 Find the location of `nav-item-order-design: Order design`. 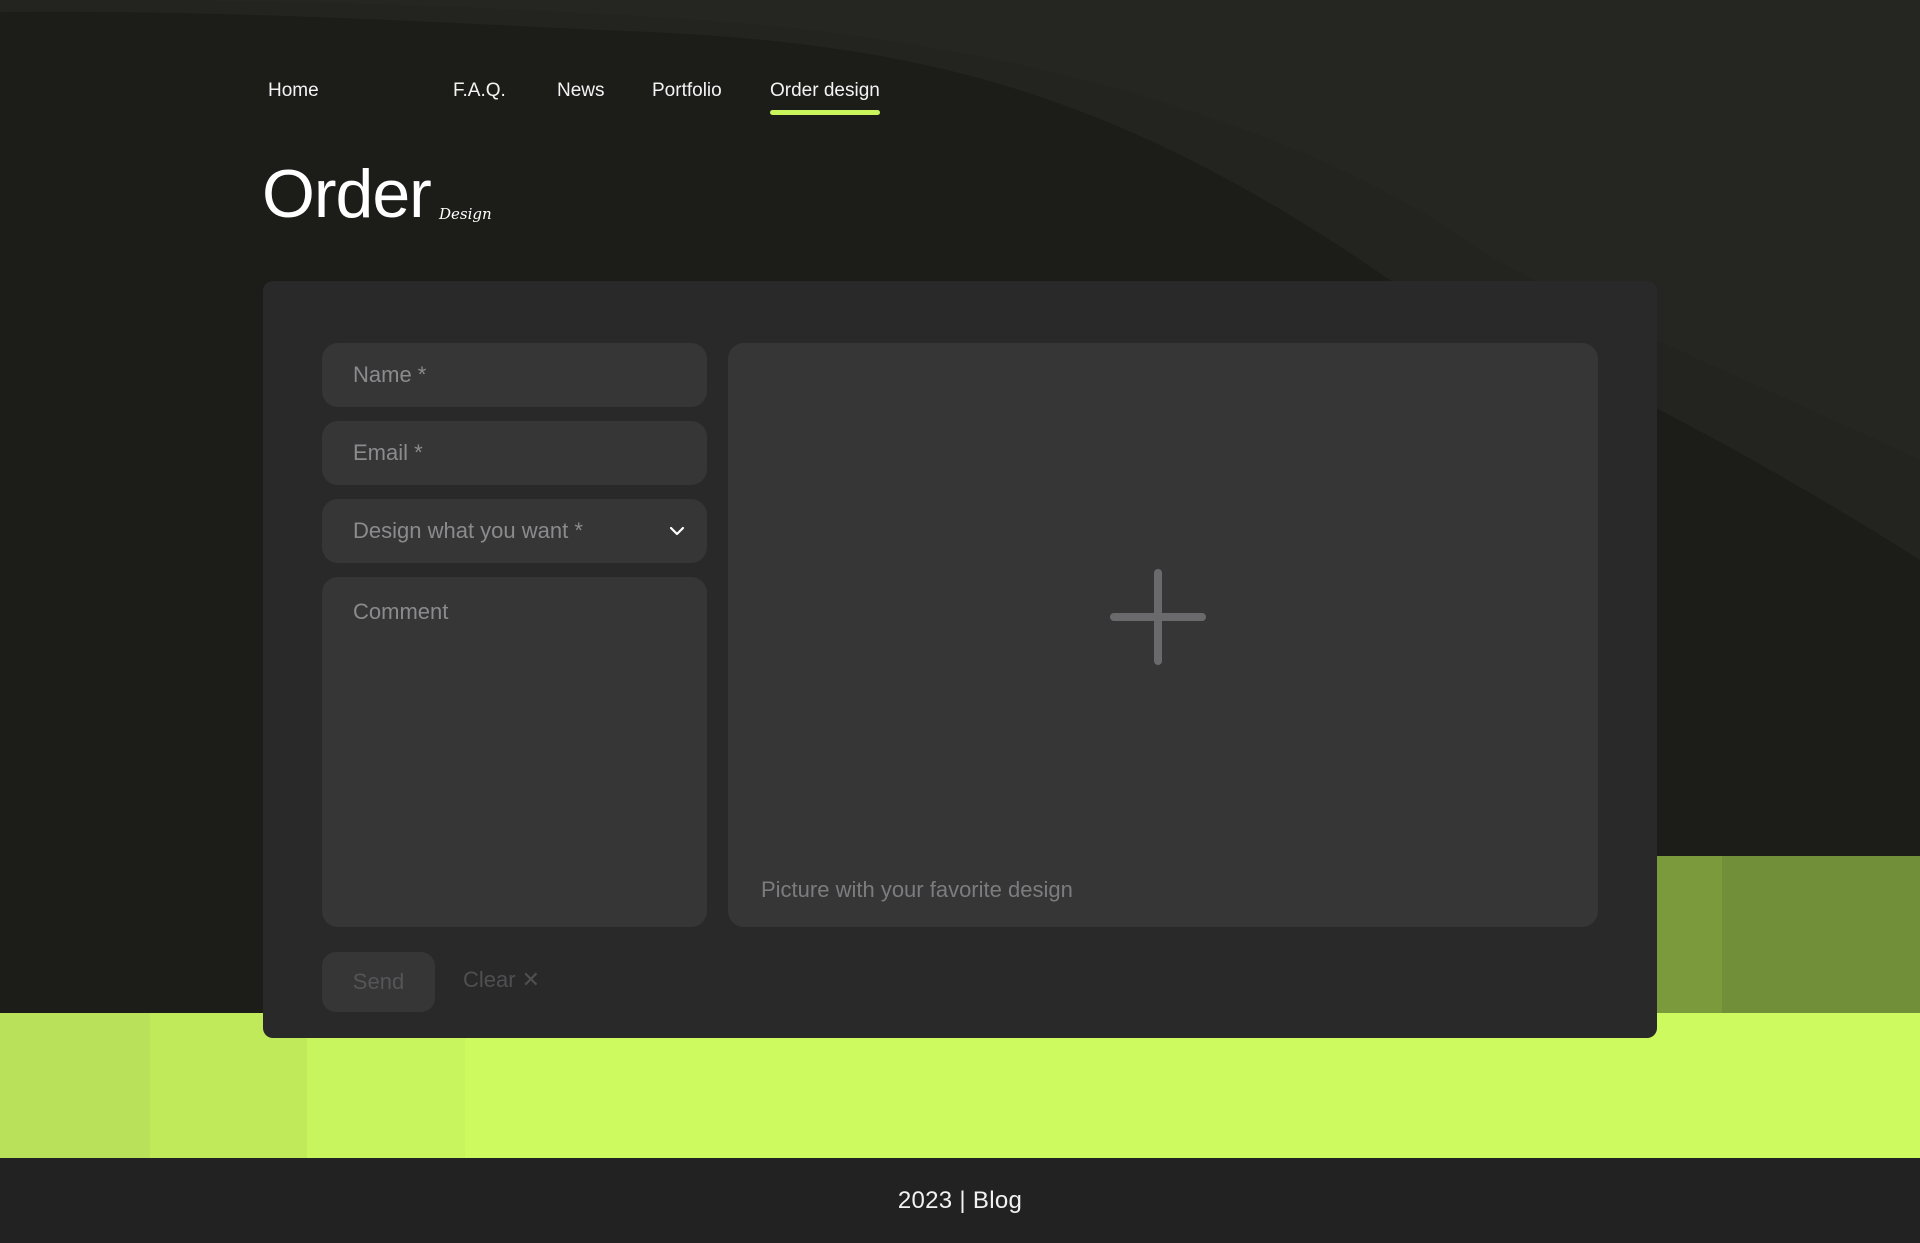

nav-item-order-design: Order design is located at coordinates (825, 97).